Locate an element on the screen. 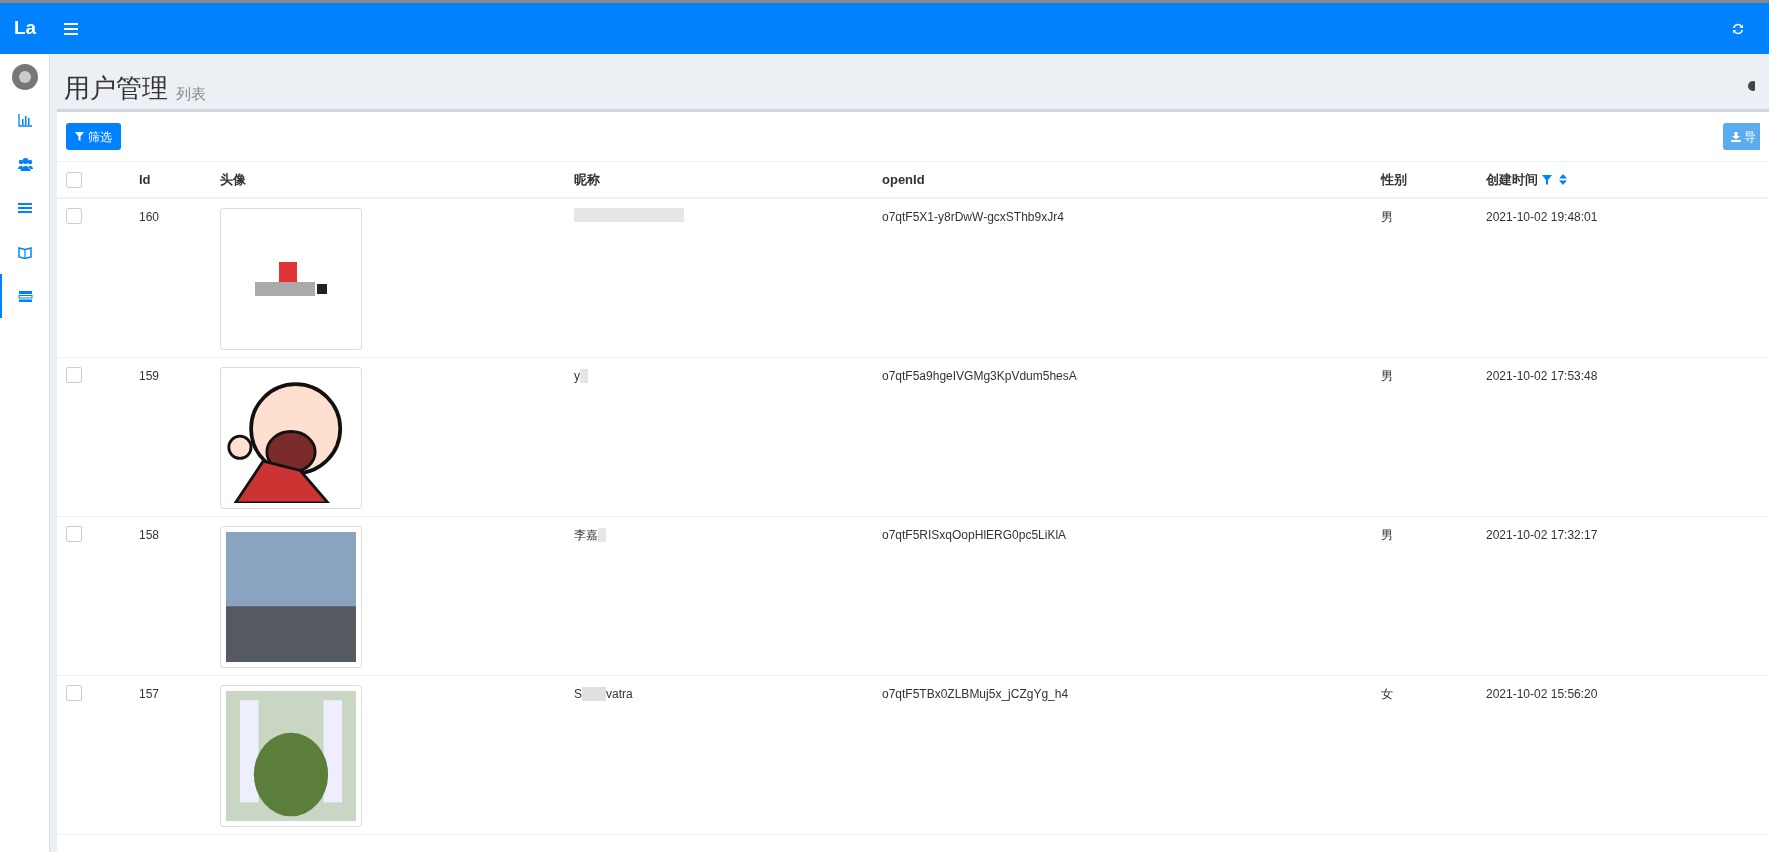 This screenshot has height=852, width=1769. palette-icon is located at coordinates (1750, 86).